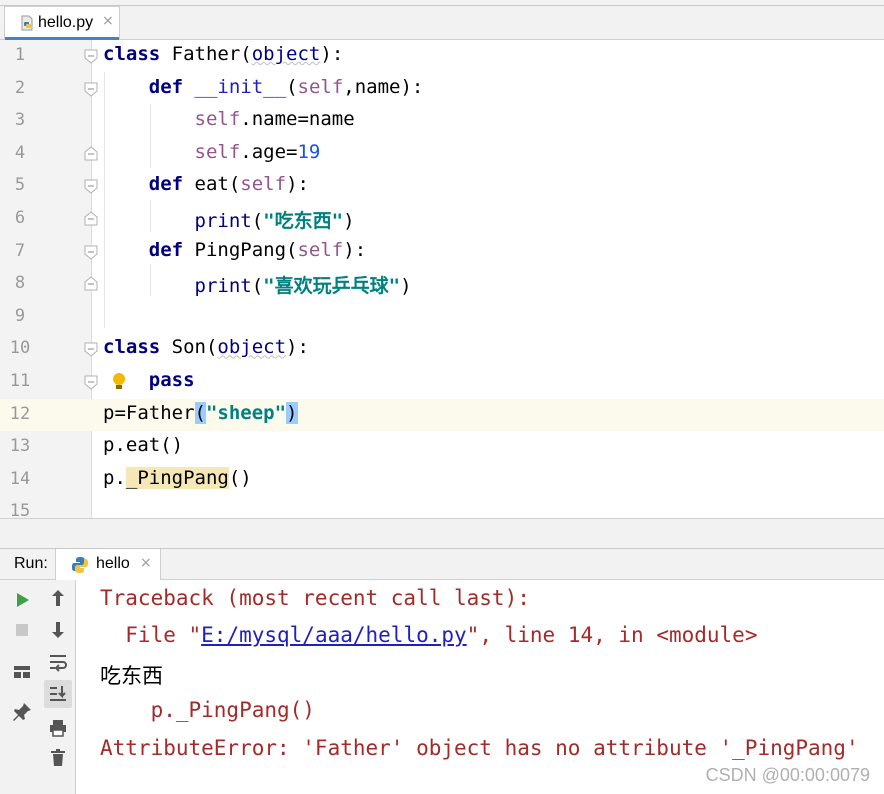 Image resolution: width=884 pixels, height=794 pixels. Describe the element at coordinates (20, 381) in the screenshot. I see `line-number: 11` at that location.